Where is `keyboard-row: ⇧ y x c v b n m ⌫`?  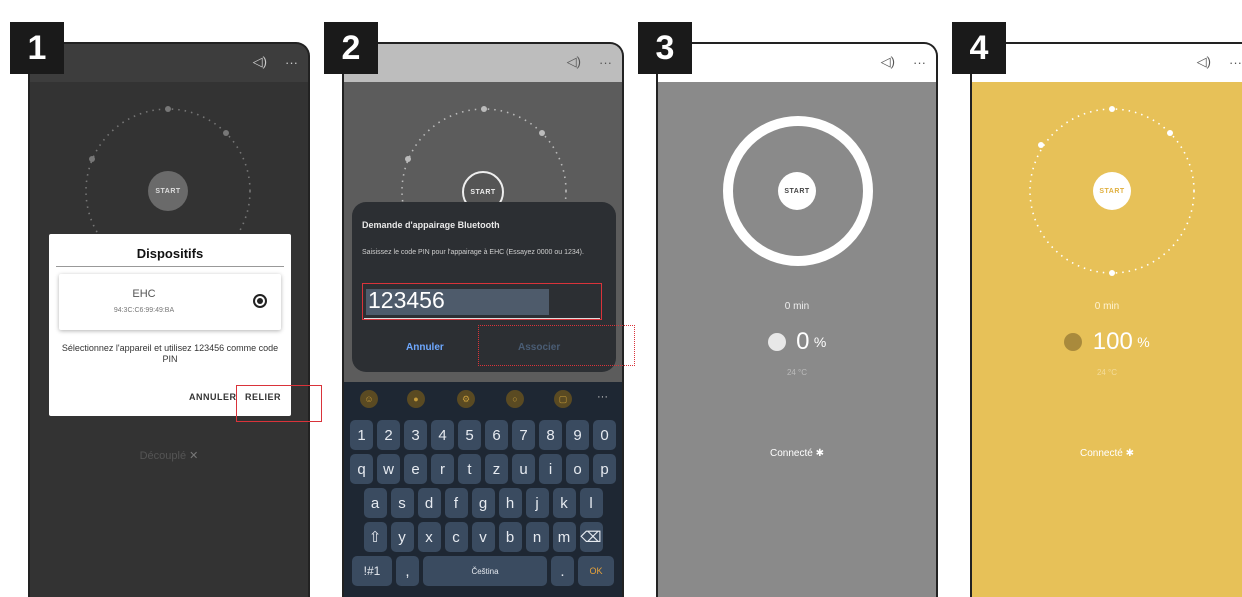
keyboard-row: ⇧ y x c v b n m ⌫ is located at coordinates (483, 537).